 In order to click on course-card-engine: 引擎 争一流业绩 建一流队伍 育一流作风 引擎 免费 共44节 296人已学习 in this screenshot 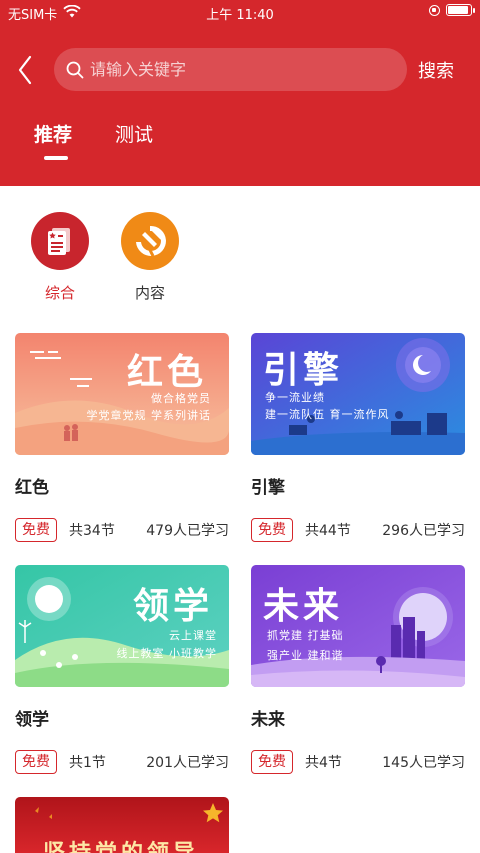, I will do `click(358, 437)`.